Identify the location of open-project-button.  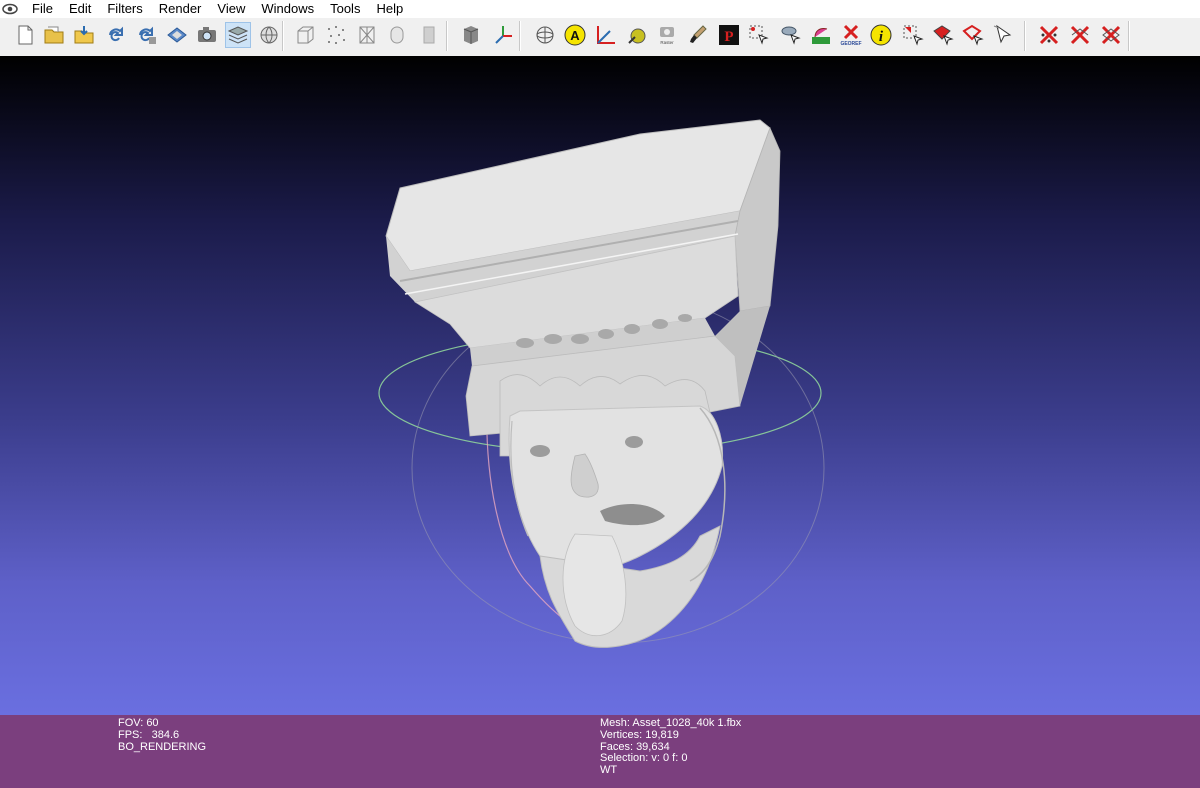
(54, 35).